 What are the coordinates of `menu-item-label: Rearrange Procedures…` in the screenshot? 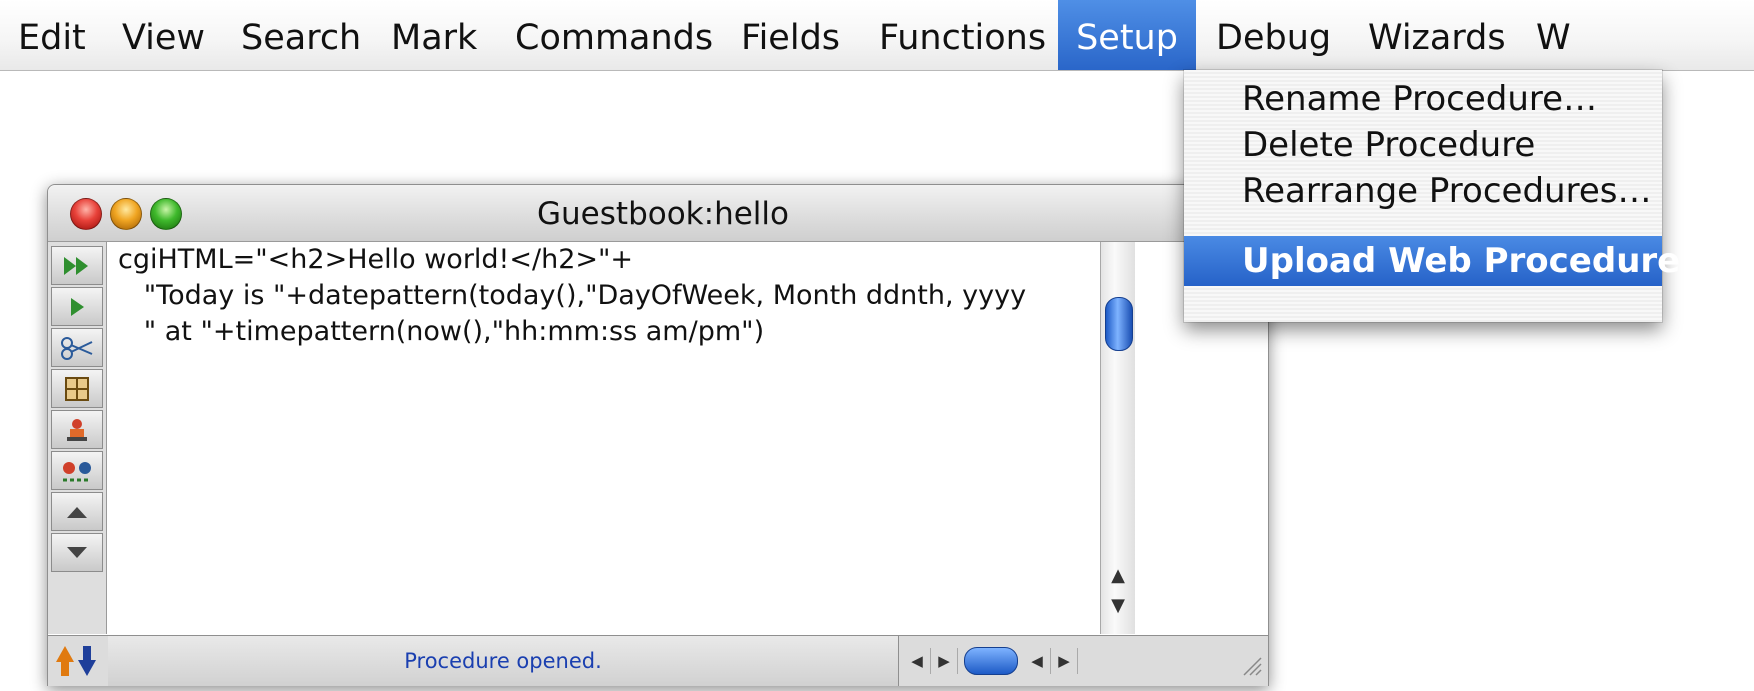 It's located at (1447, 191).